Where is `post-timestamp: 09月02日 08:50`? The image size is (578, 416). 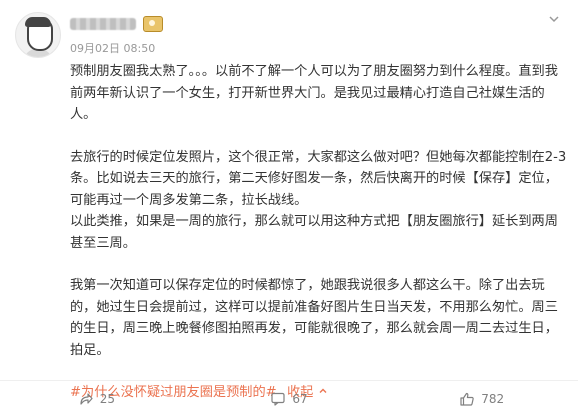
post-timestamp: 09月02日 08:50 is located at coordinates (112, 48).